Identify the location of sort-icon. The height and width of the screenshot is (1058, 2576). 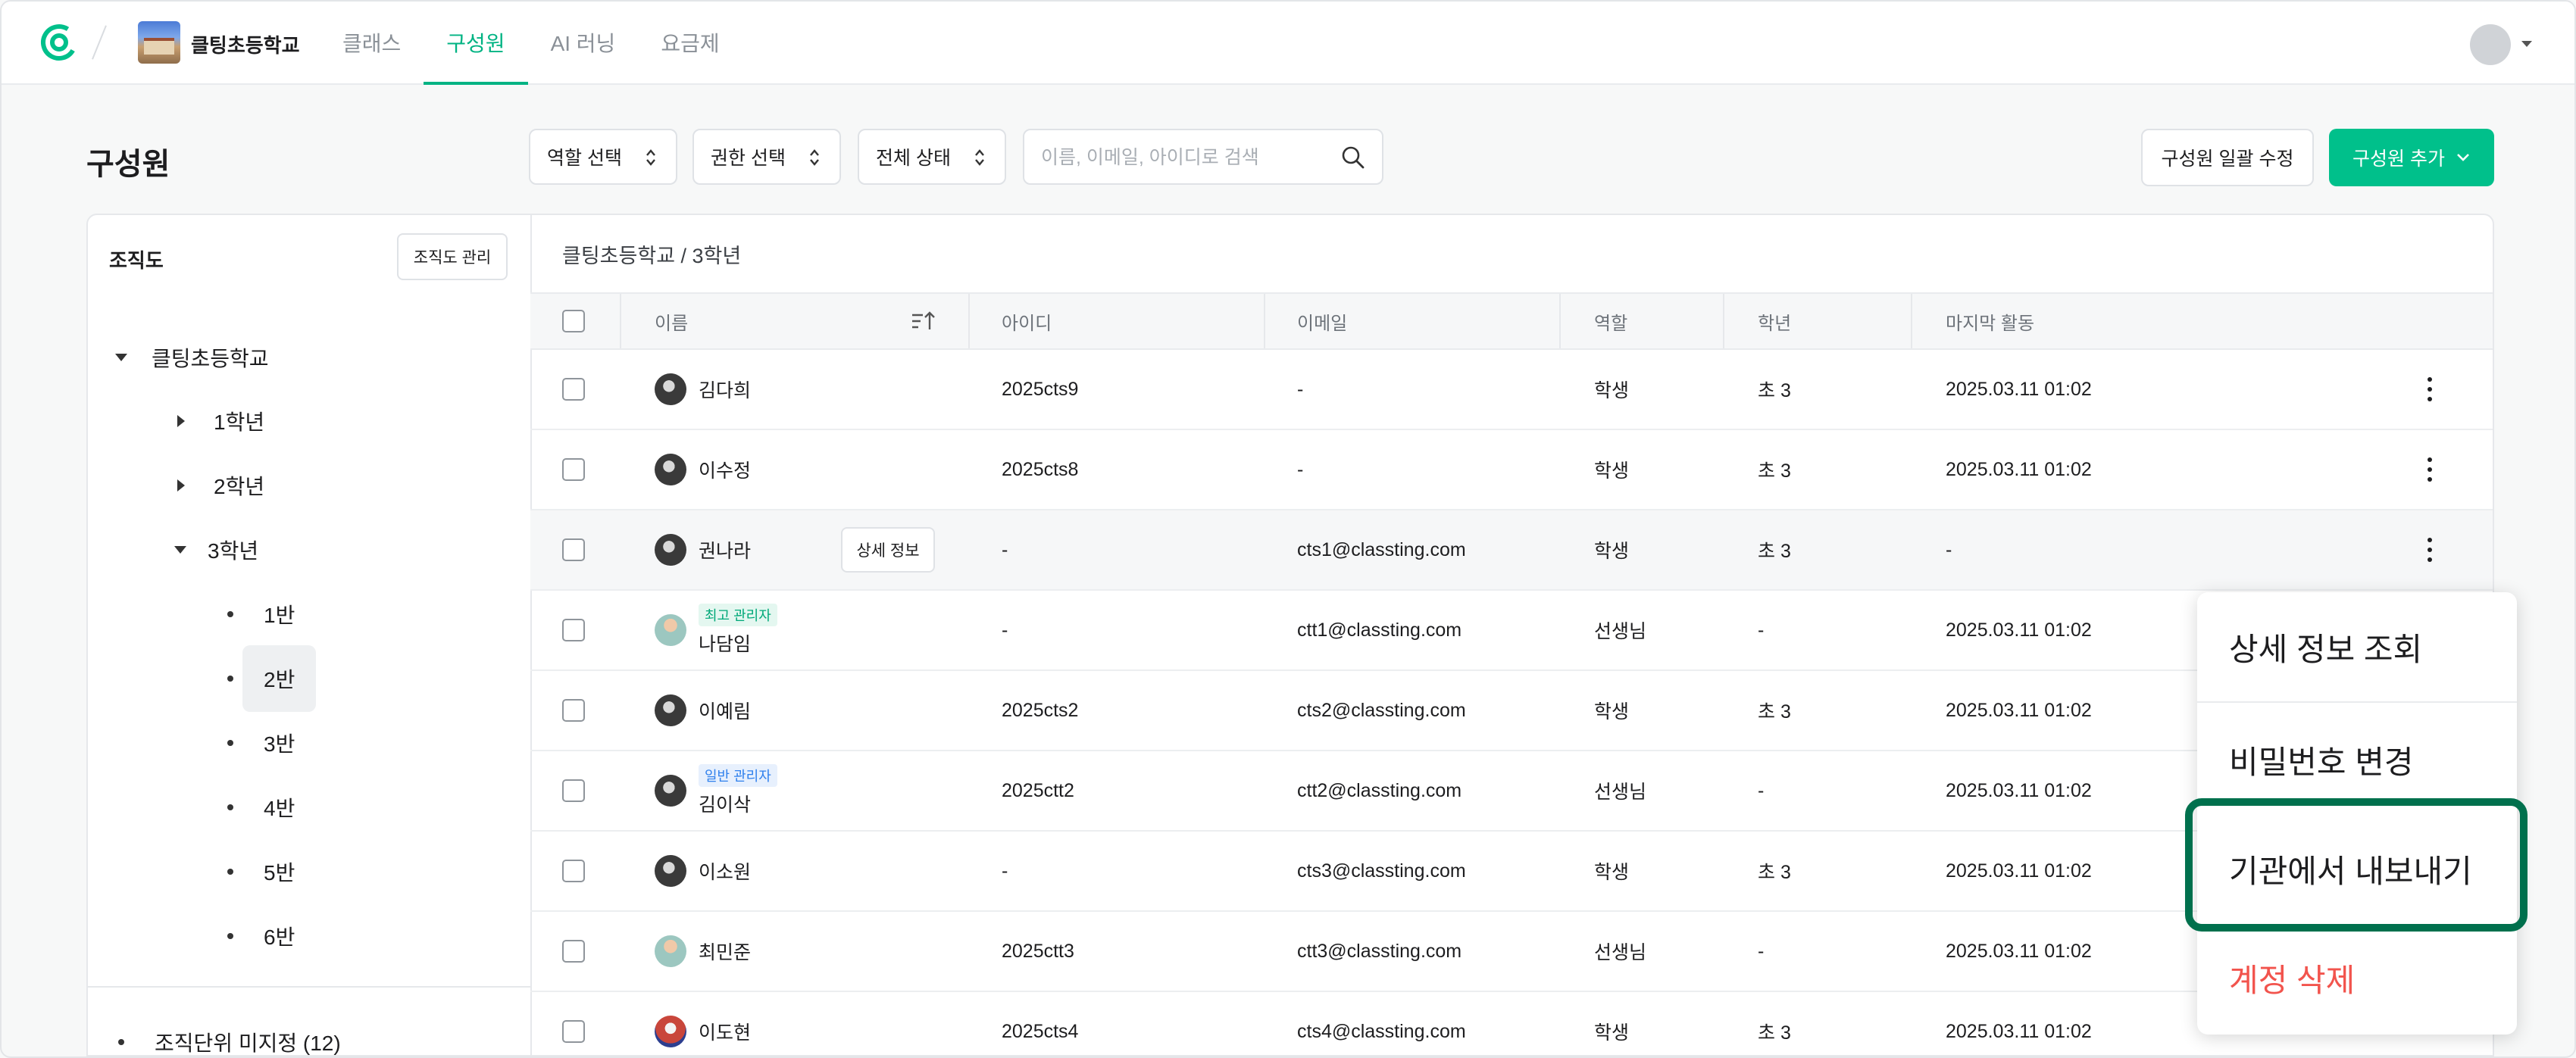
(923, 321).